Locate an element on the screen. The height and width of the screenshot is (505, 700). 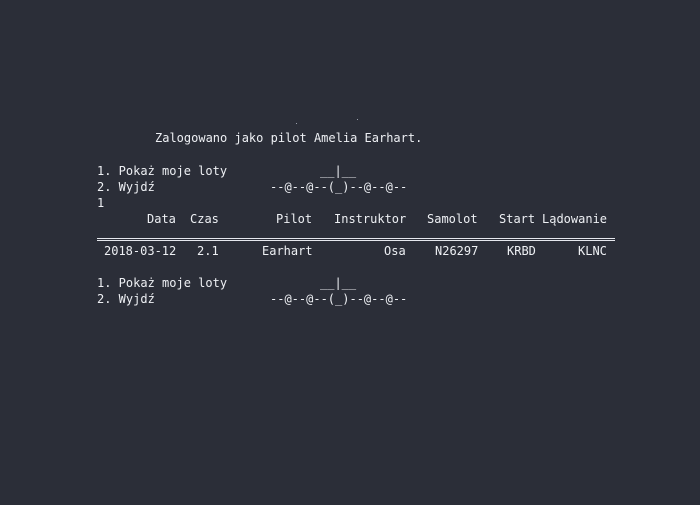
header-instruktor: Instruktor is located at coordinates (370, 219).